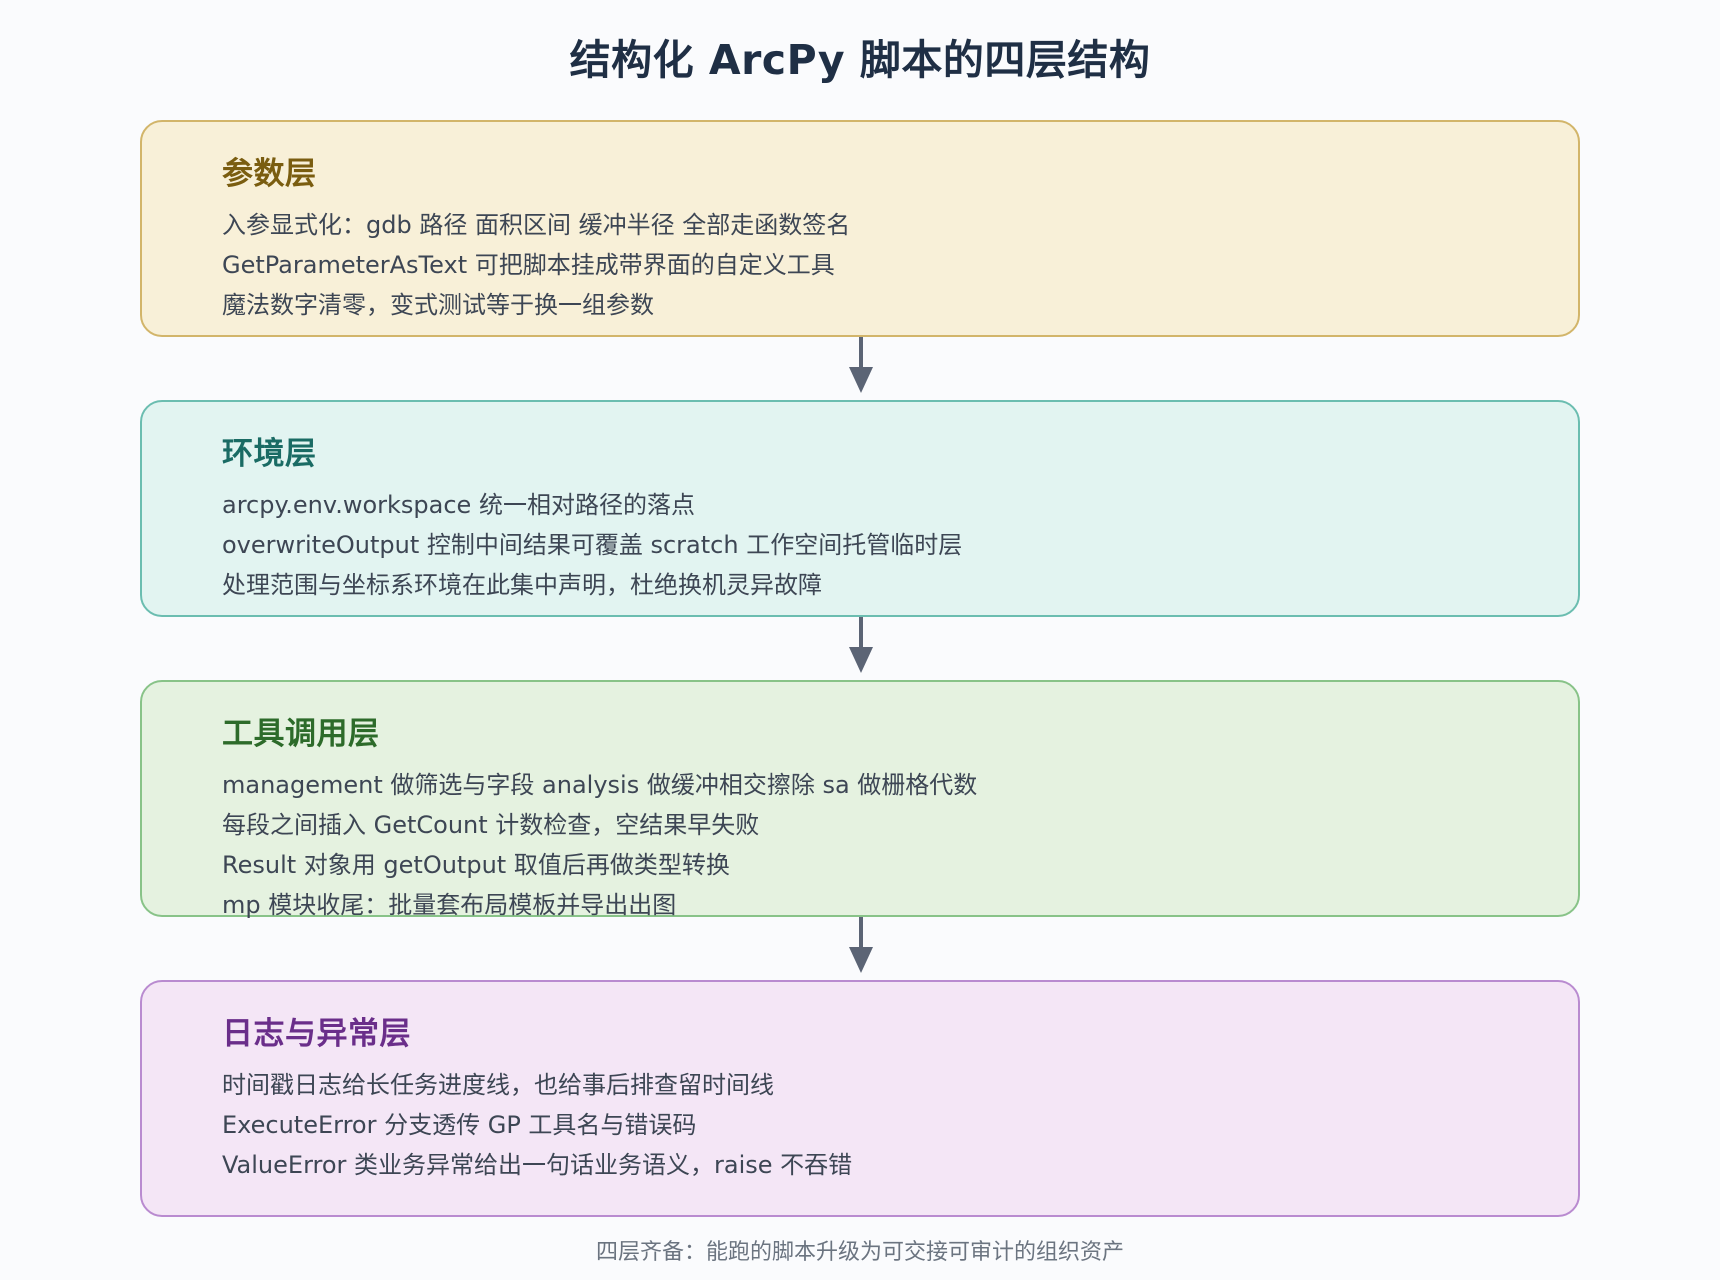 This screenshot has width=1720, height=1280. Describe the element at coordinates (522, 585) in the screenshot. I see `layer-line: 处理范围与坐标系环境在此集中声明，杜绝换机灵异故障` at that location.